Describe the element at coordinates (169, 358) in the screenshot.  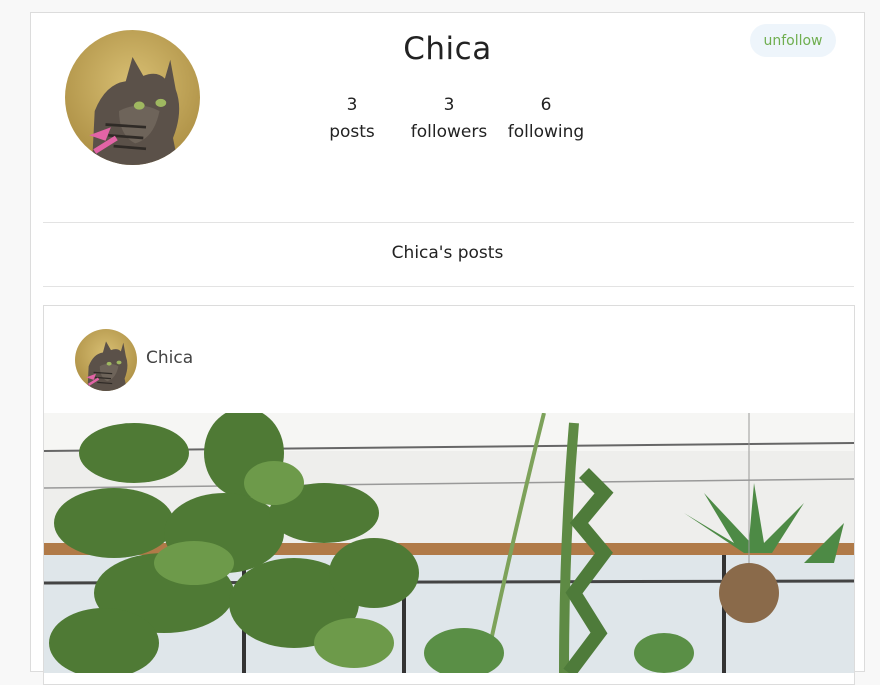
I see `post-author-name: Chica` at that location.